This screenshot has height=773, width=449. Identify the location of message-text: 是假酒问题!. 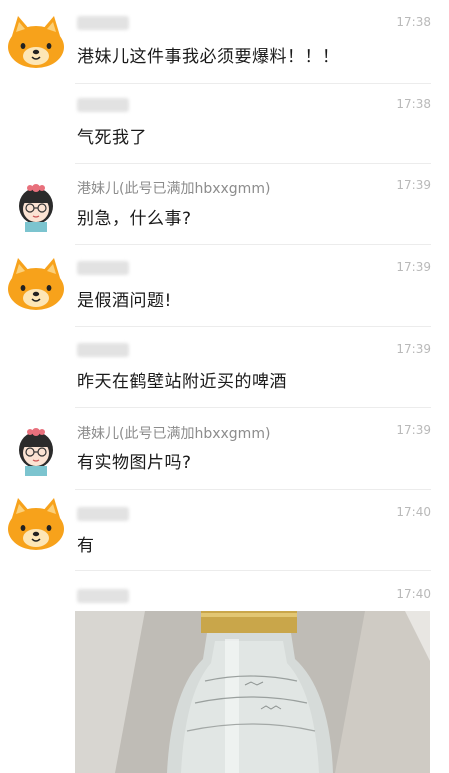
(124, 301).